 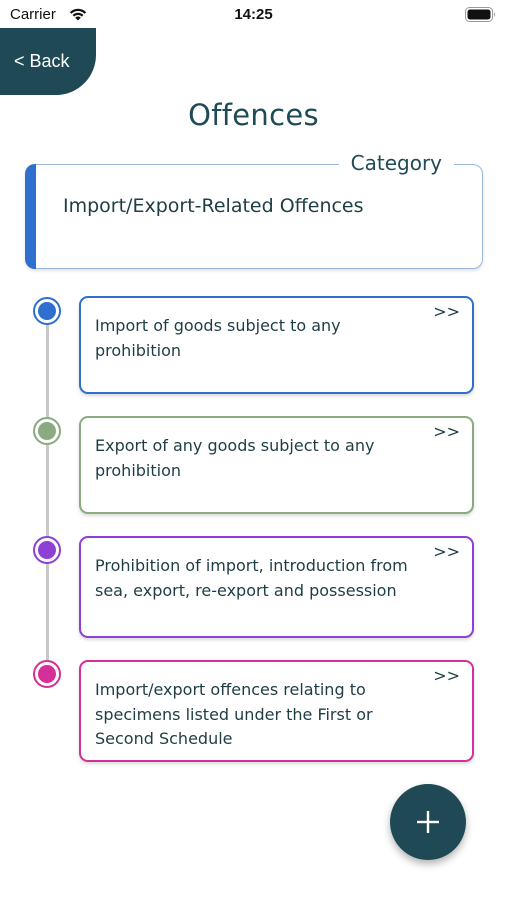 I want to click on back-button-label: < Back, so click(x=42, y=61).